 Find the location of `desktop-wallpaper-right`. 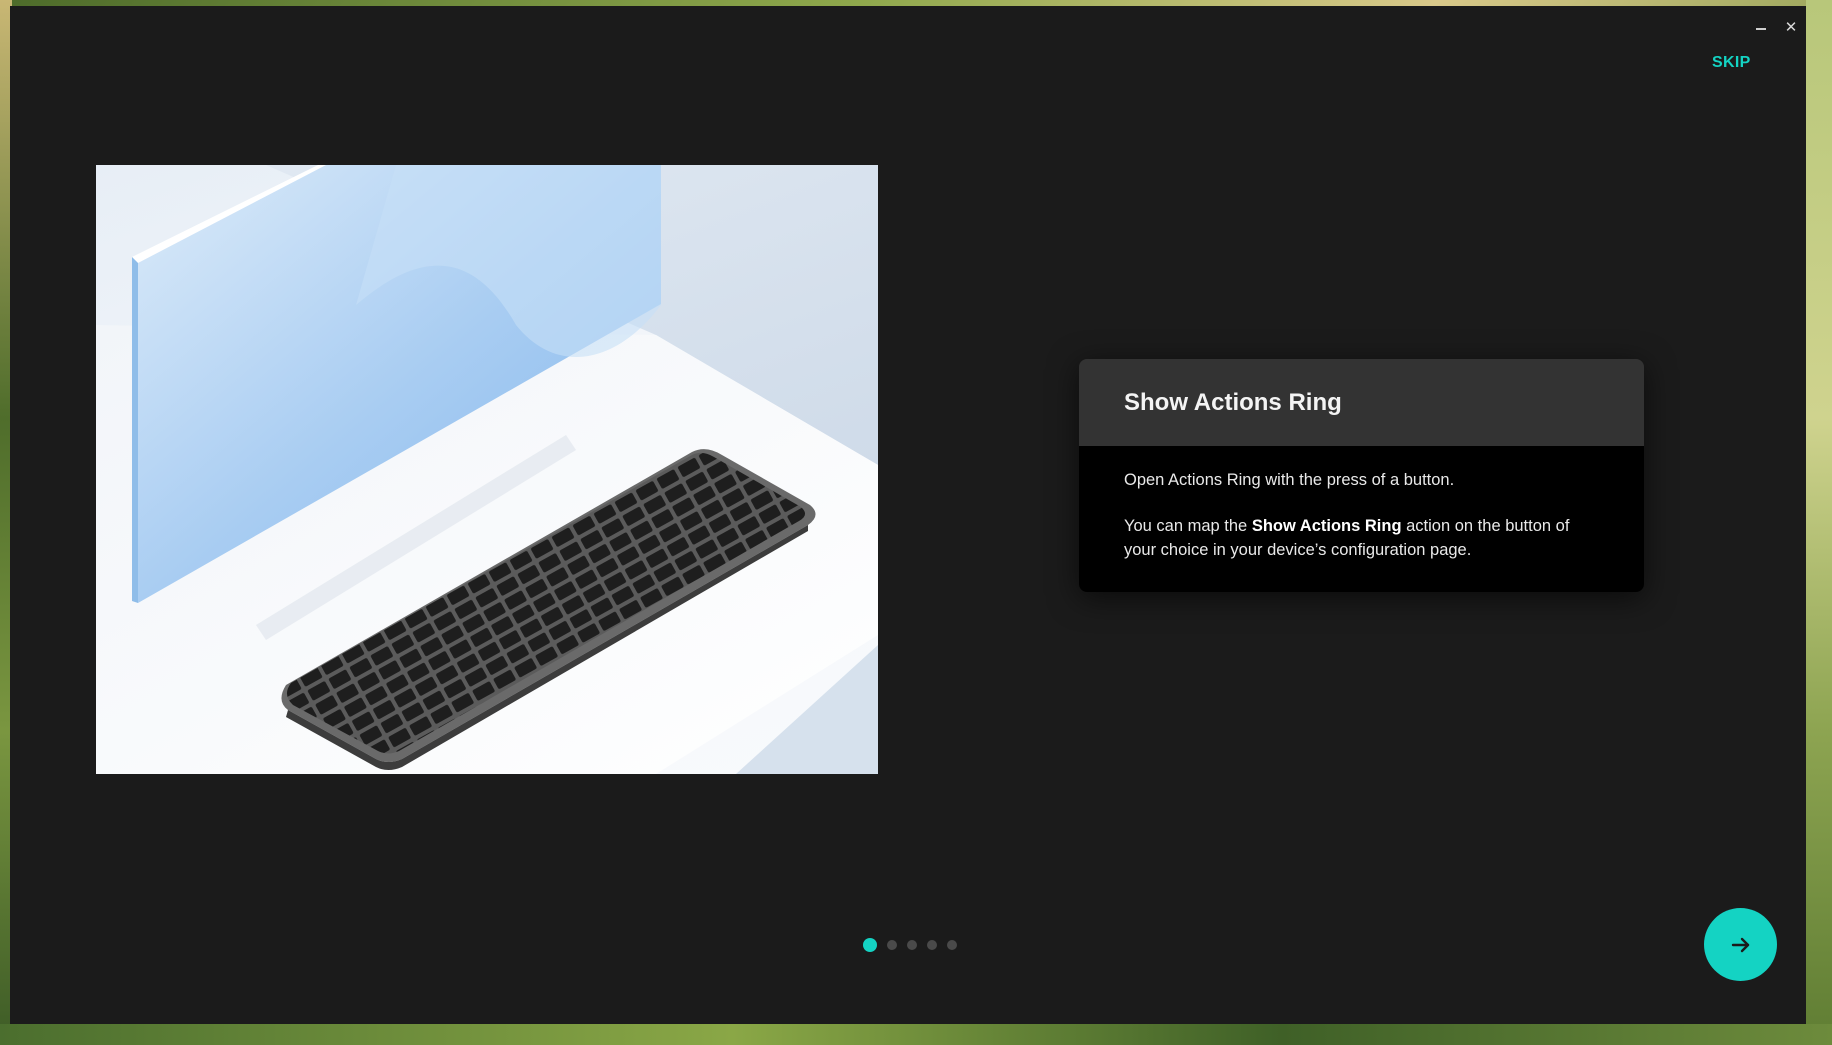

desktop-wallpaper-right is located at coordinates (1819, 522).